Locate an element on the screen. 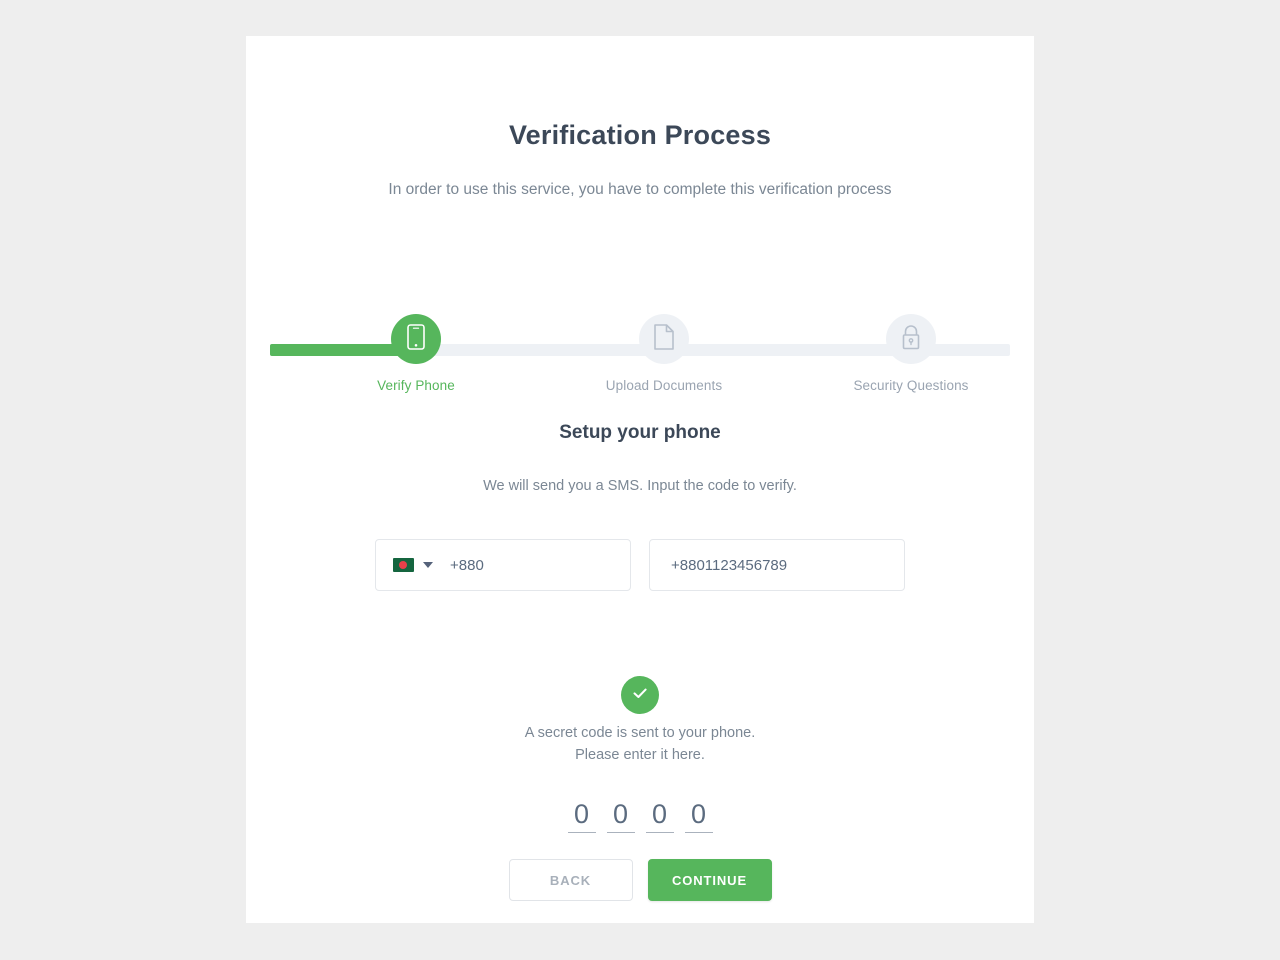 The height and width of the screenshot is (960, 1280). otp-digit-3: 0 is located at coordinates (659, 815).